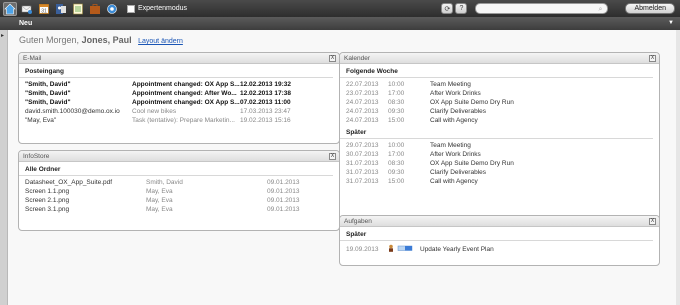 The width and height of the screenshot is (680, 305). I want to click on greeting: Guten Morgen, Jones, Paul Layout ändern, so click(101, 40).